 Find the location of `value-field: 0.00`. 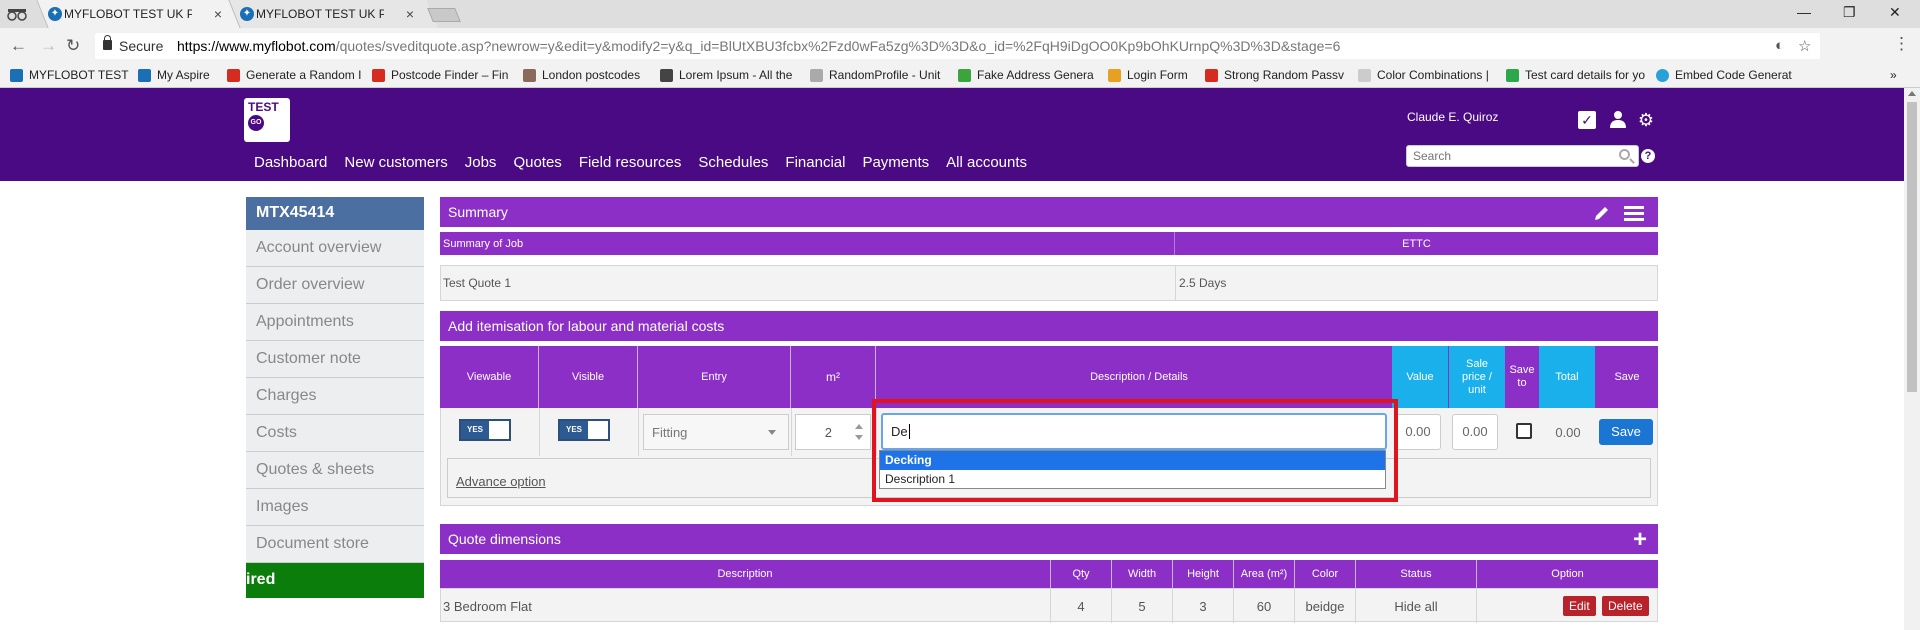

value-field: 0.00 is located at coordinates (1418, 432).